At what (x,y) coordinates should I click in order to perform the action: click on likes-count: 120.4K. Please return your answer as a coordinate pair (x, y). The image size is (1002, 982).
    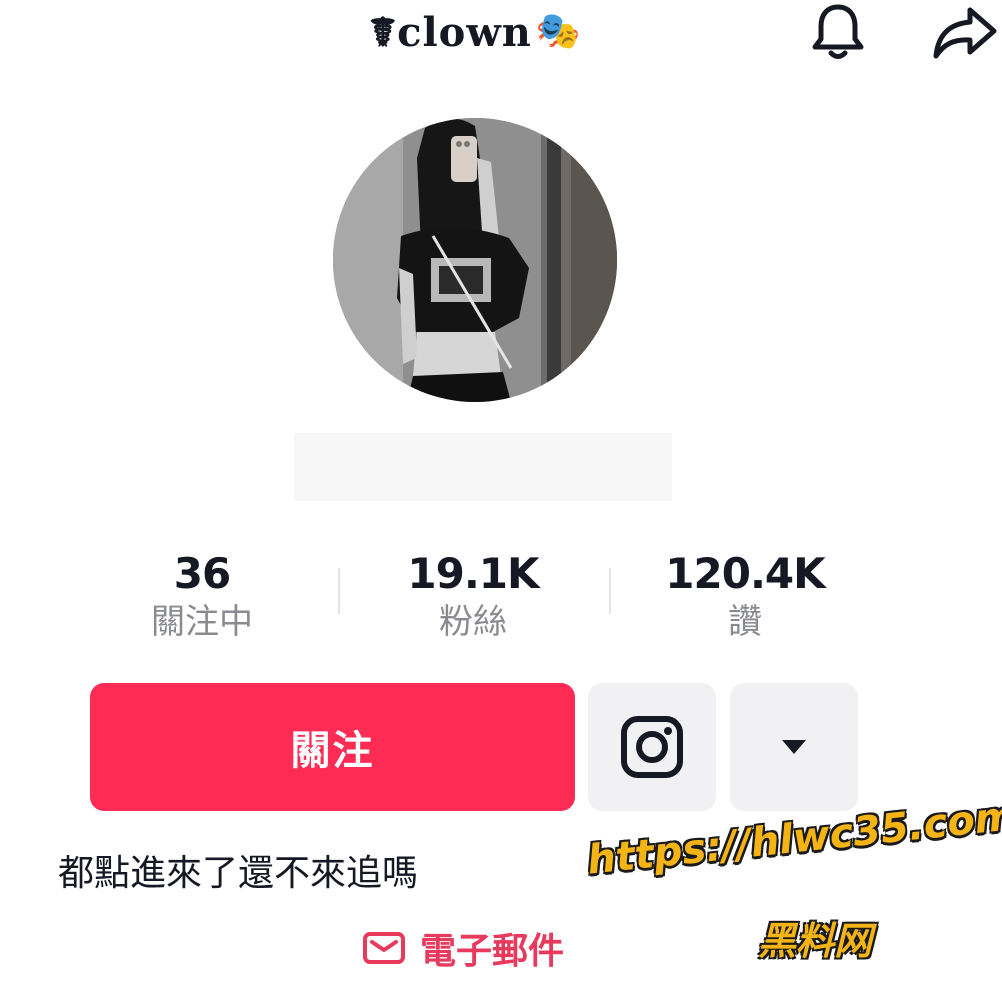
    Looking at the image, I should click on (745, 573).